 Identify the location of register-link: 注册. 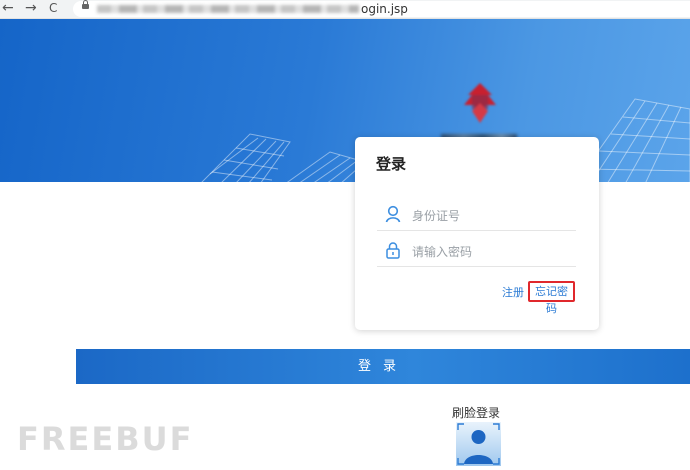
(513, 292).